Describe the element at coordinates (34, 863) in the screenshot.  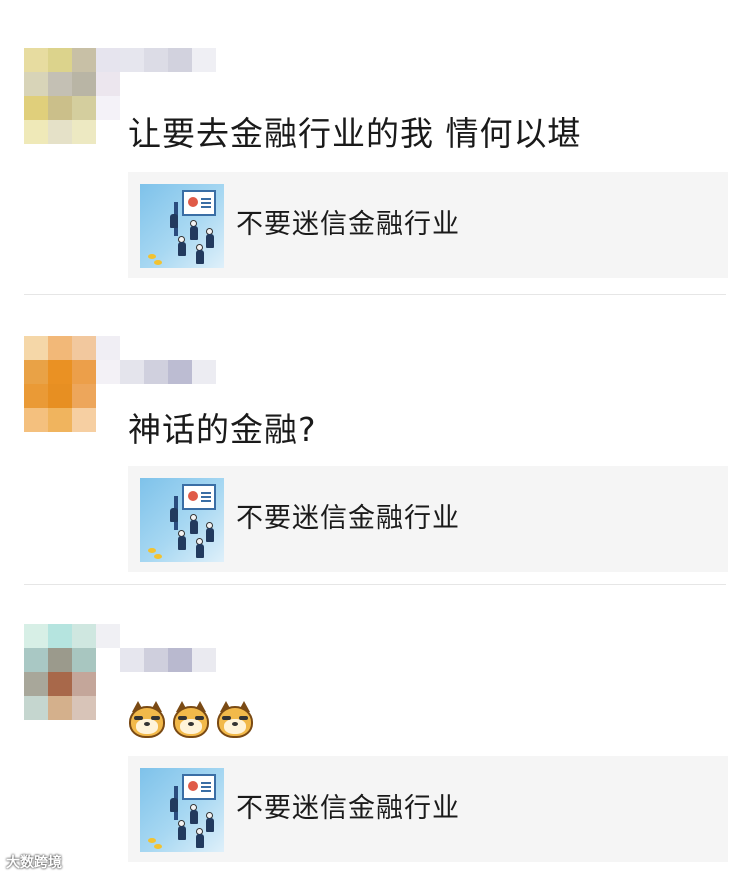
I see `watermark-logo: 大数跨境` at that location.